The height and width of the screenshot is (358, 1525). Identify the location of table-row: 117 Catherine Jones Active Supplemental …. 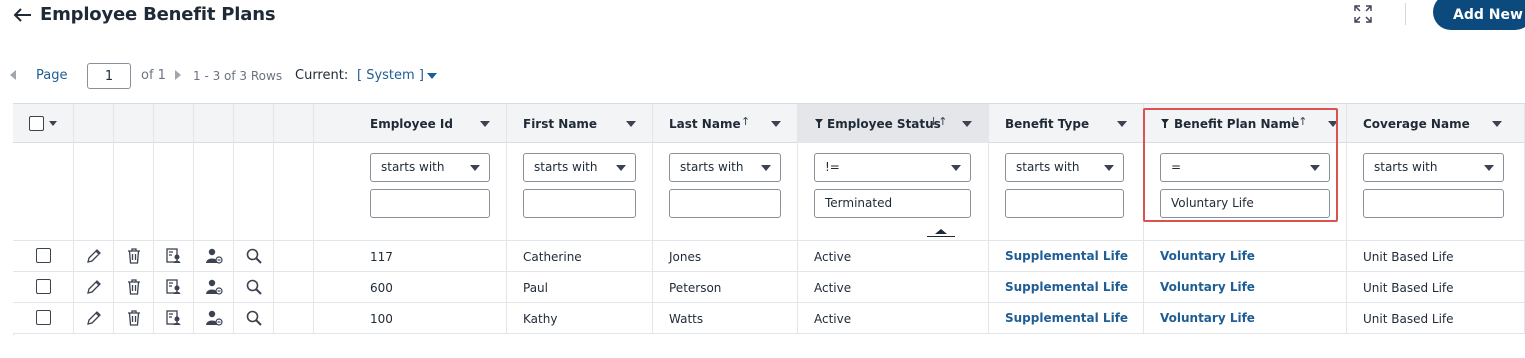
(769, 256).